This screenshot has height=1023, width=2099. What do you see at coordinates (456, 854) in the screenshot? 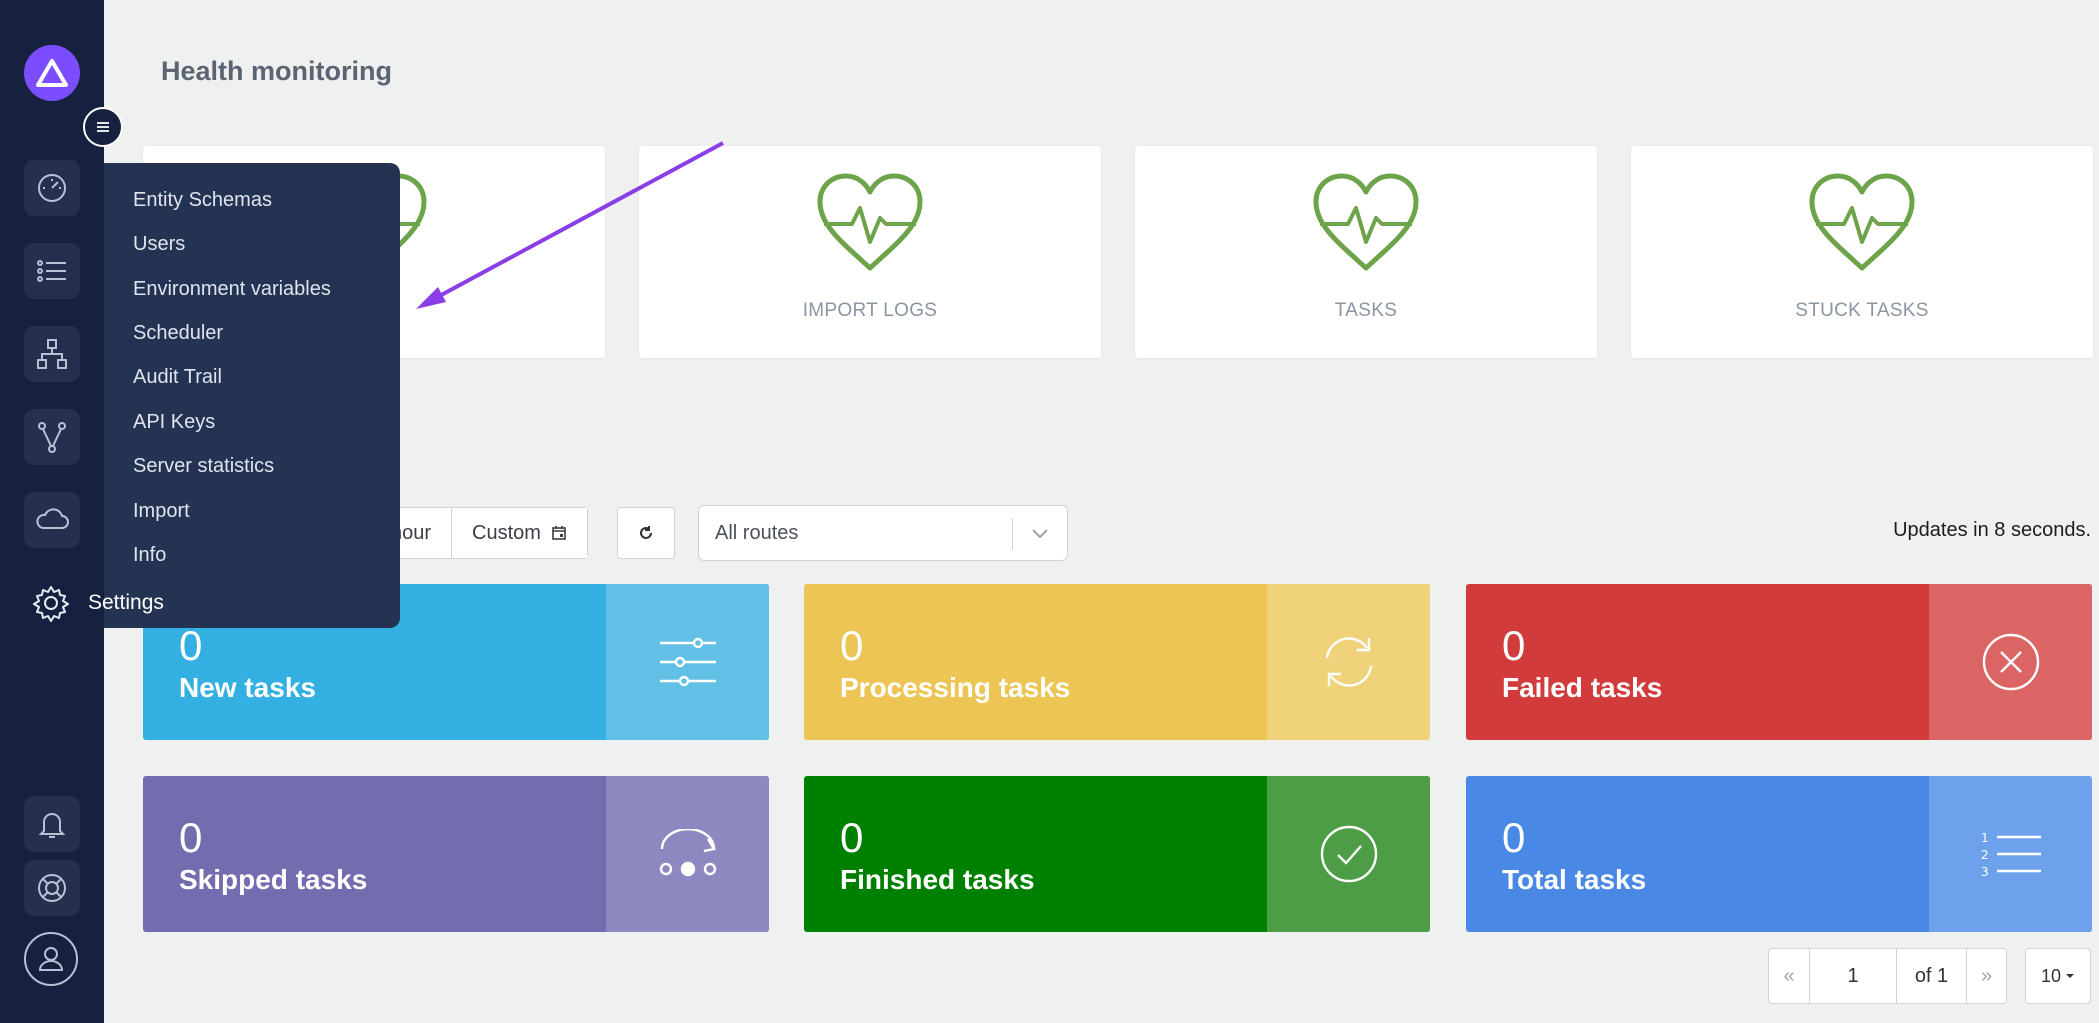
I see `tile-skipped-tasks: 0 Skipped tasks` at bounding box center [456, 854].